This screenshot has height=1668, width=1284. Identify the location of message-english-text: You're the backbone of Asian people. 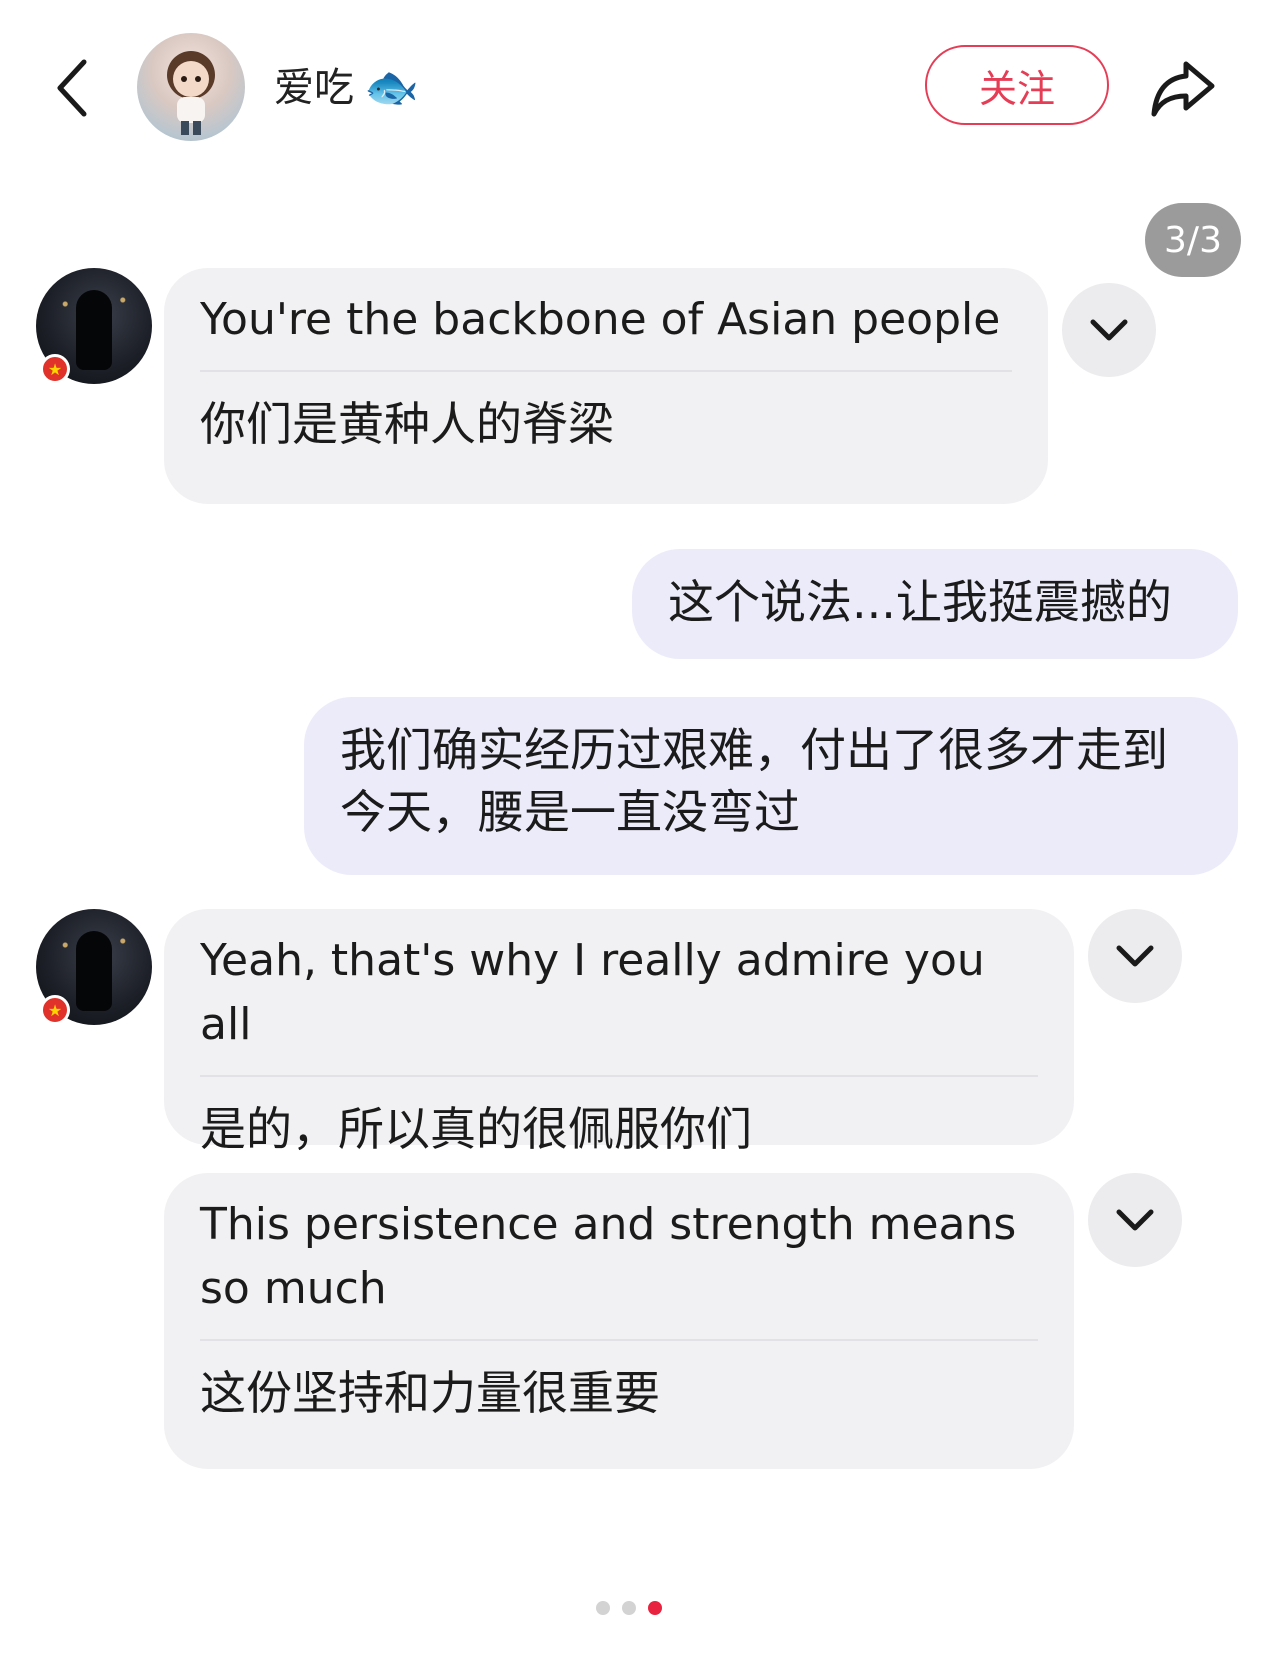
(600, 319).